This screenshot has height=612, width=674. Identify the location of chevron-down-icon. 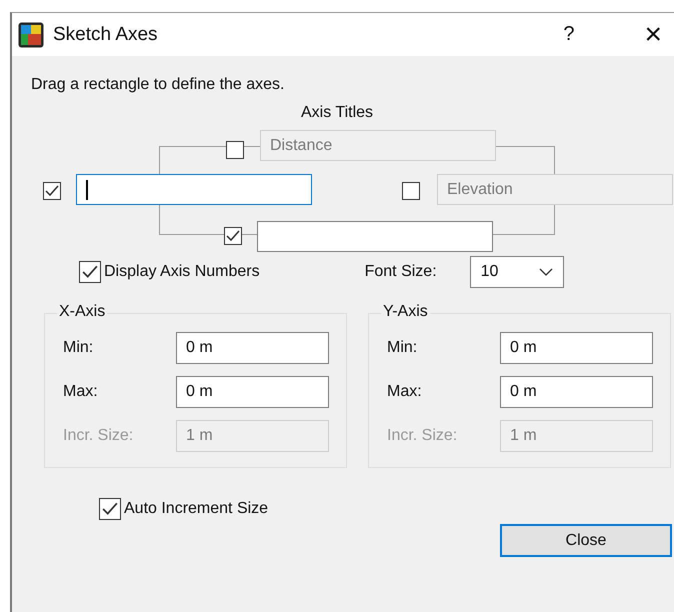
(545, 272).